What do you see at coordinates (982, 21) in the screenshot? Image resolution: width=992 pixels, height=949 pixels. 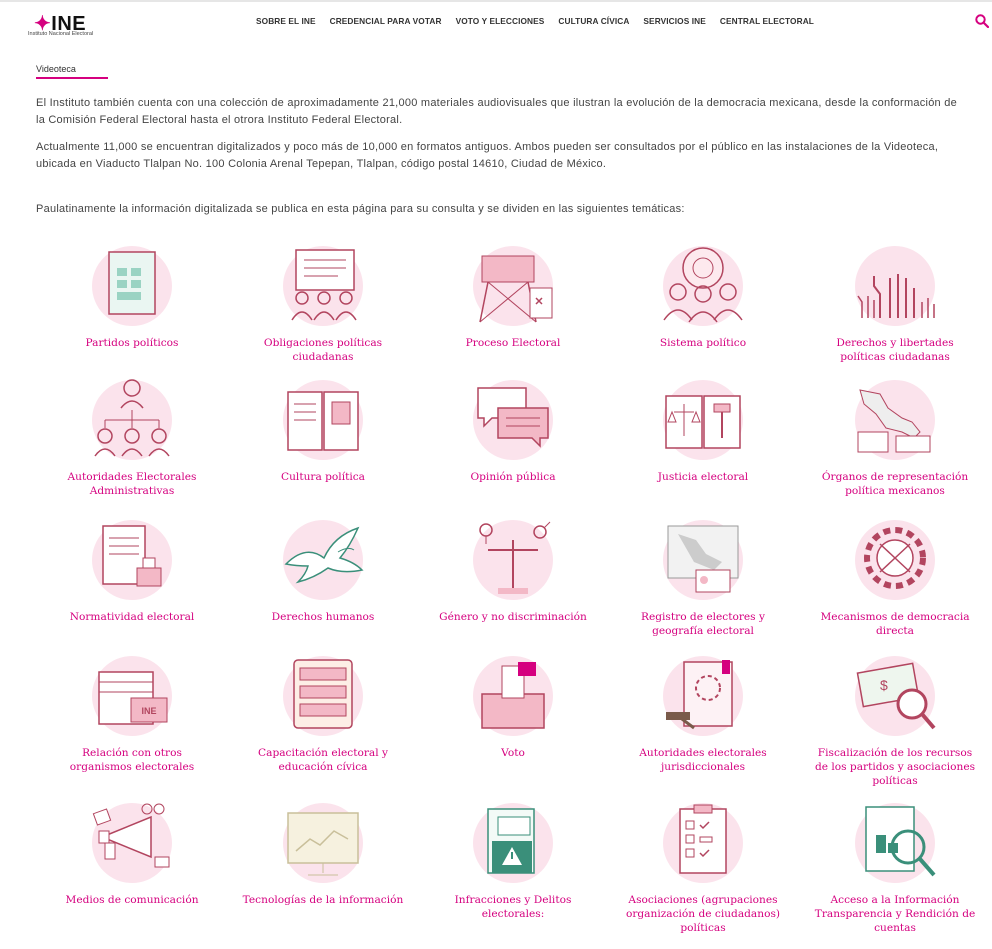 I see `search-icon` at bounding box center [982, 21].